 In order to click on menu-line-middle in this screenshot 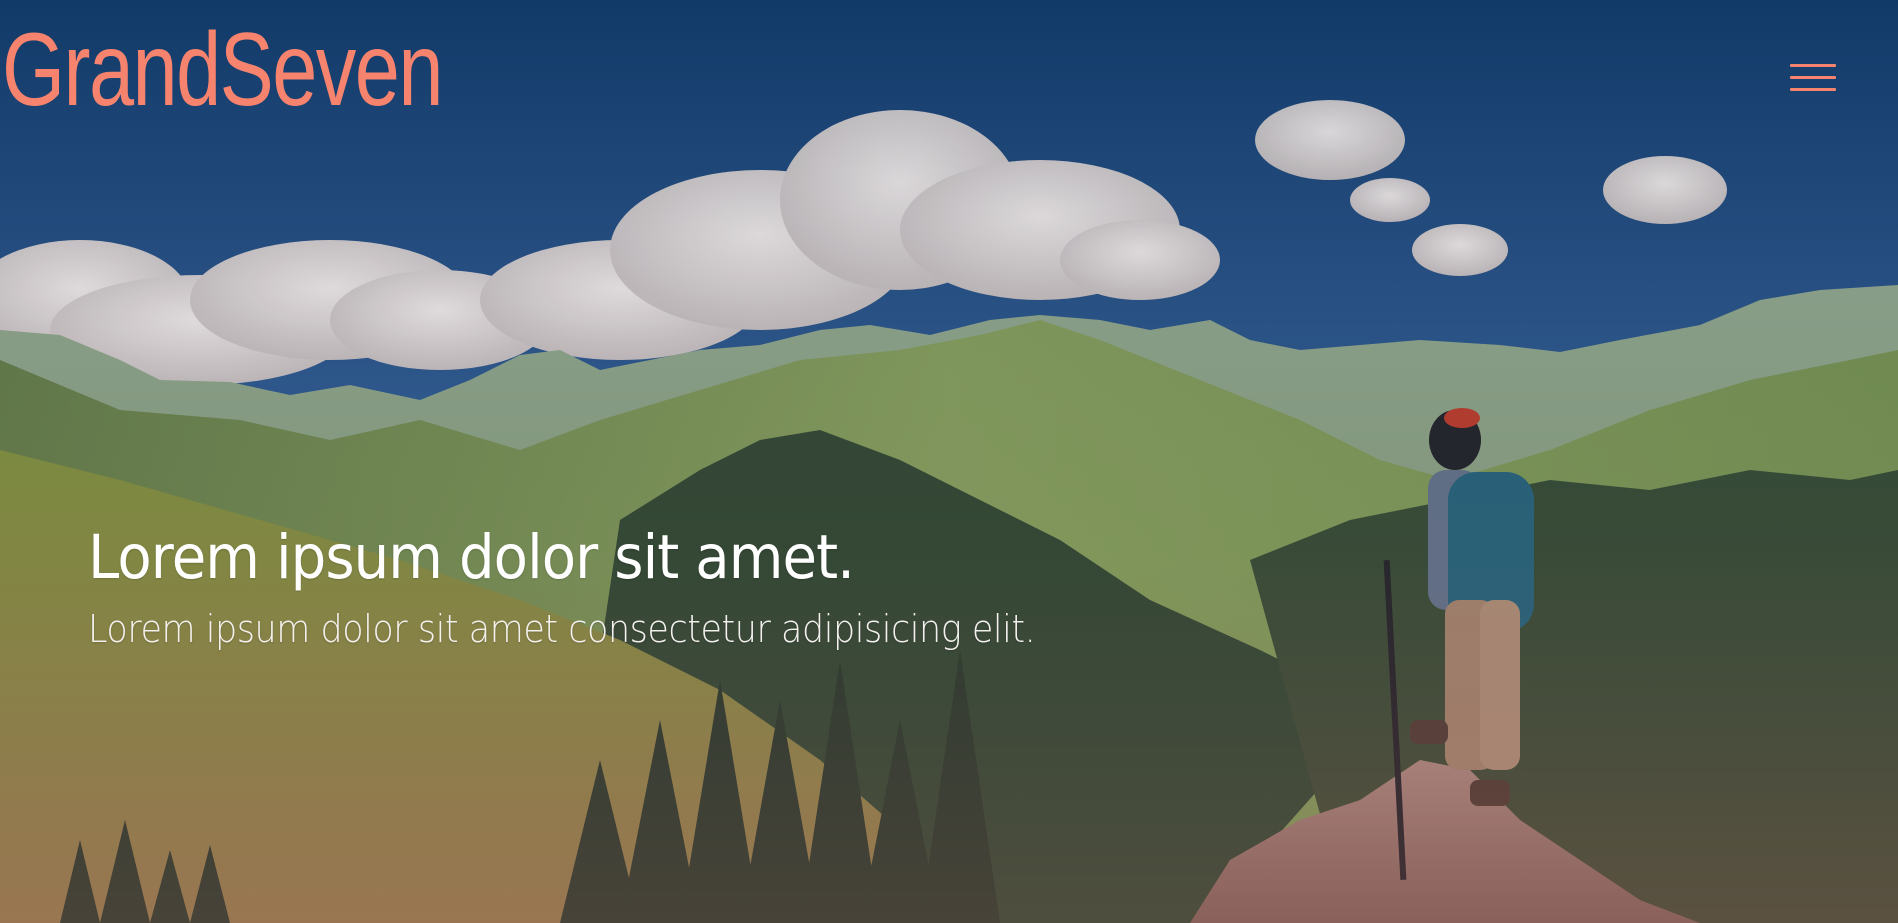, I will do `click(1813, 77)`.